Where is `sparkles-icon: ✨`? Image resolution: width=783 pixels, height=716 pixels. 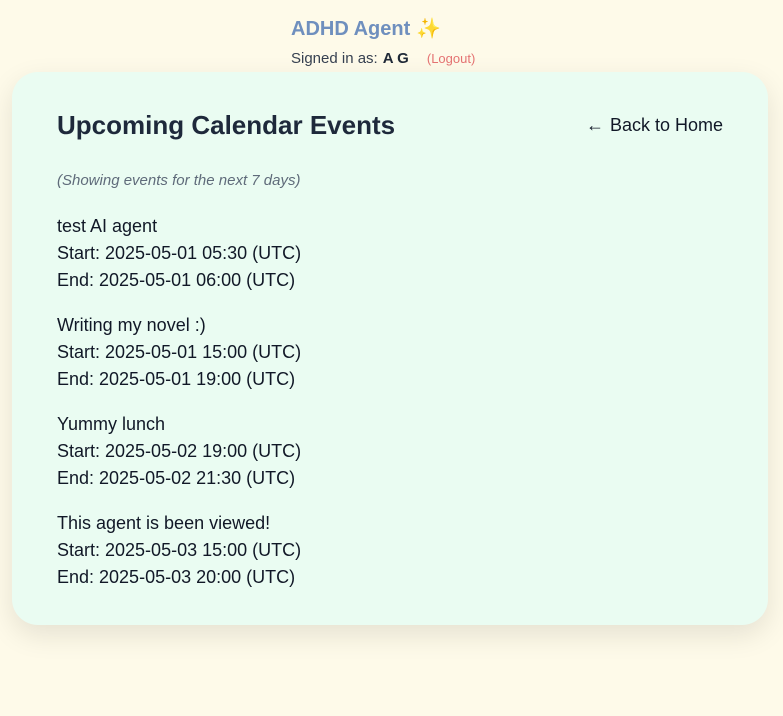 sparkles-icon: ✨ is located at coordinates (429, 29).